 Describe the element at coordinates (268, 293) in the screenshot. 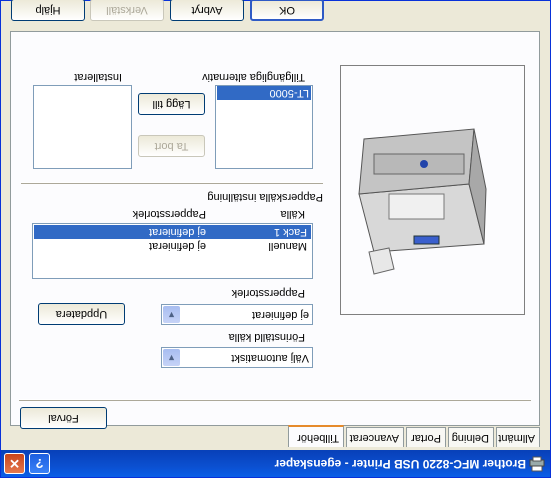

I see `paper-size-label: Pappersstorlek` at that location.